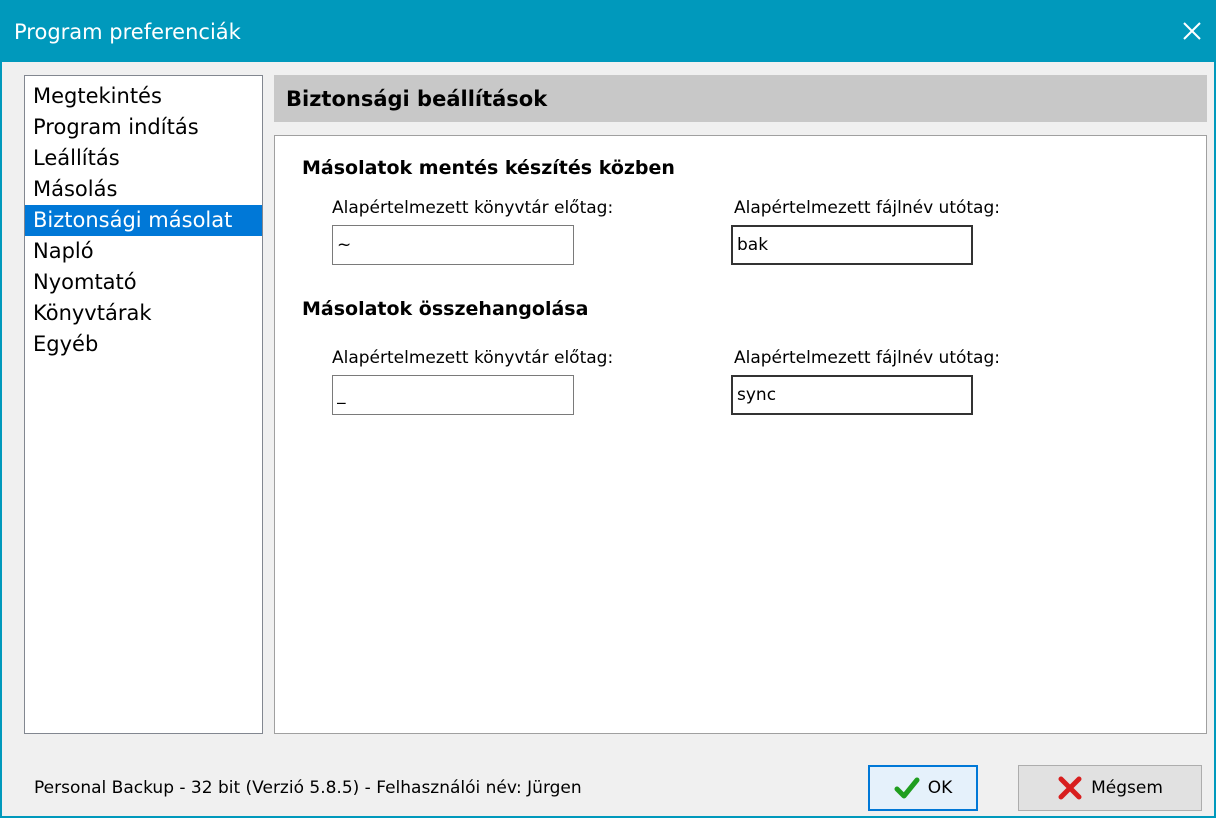 The width and height of the screenshot is (1216, 818). I want to click on red-x-icon, so click(1070, 788).